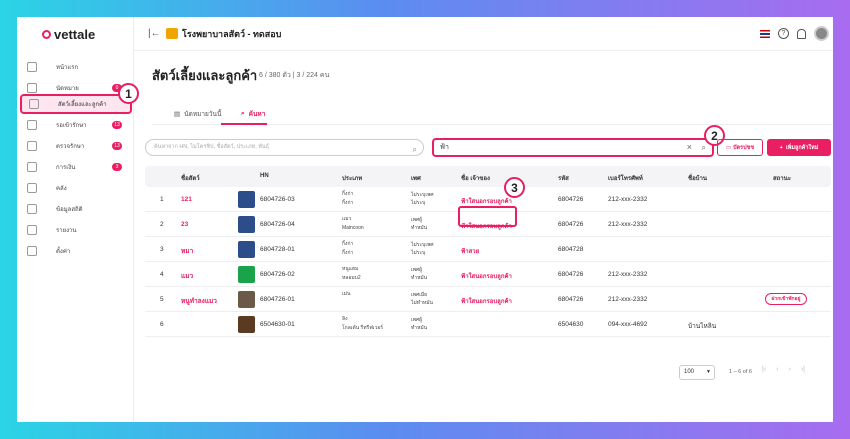 The width and height of the screenshot is (850, 439). What do you see at coordinates (63, 252) in the screenshot?
I see `sidebar-item-label: ตั้งค่า` at bounding box center [63, 252].